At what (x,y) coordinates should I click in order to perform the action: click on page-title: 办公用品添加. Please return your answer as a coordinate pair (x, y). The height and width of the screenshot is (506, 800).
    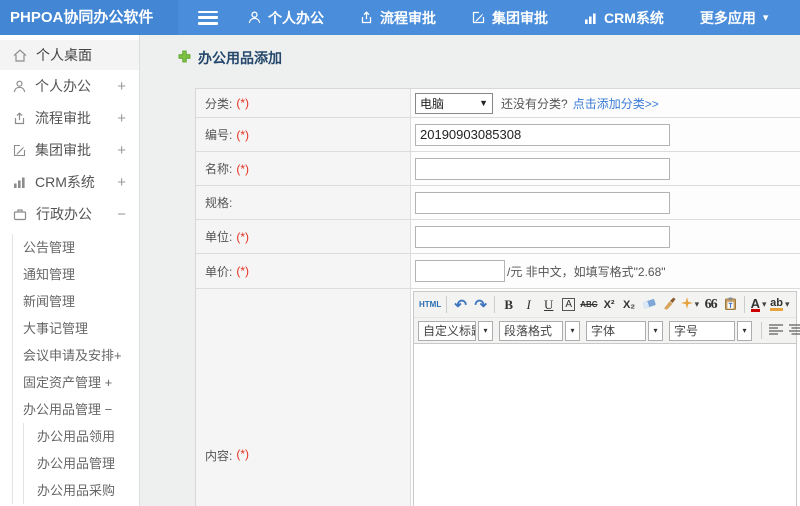
    Looking at the image, I should click on (489, 58).